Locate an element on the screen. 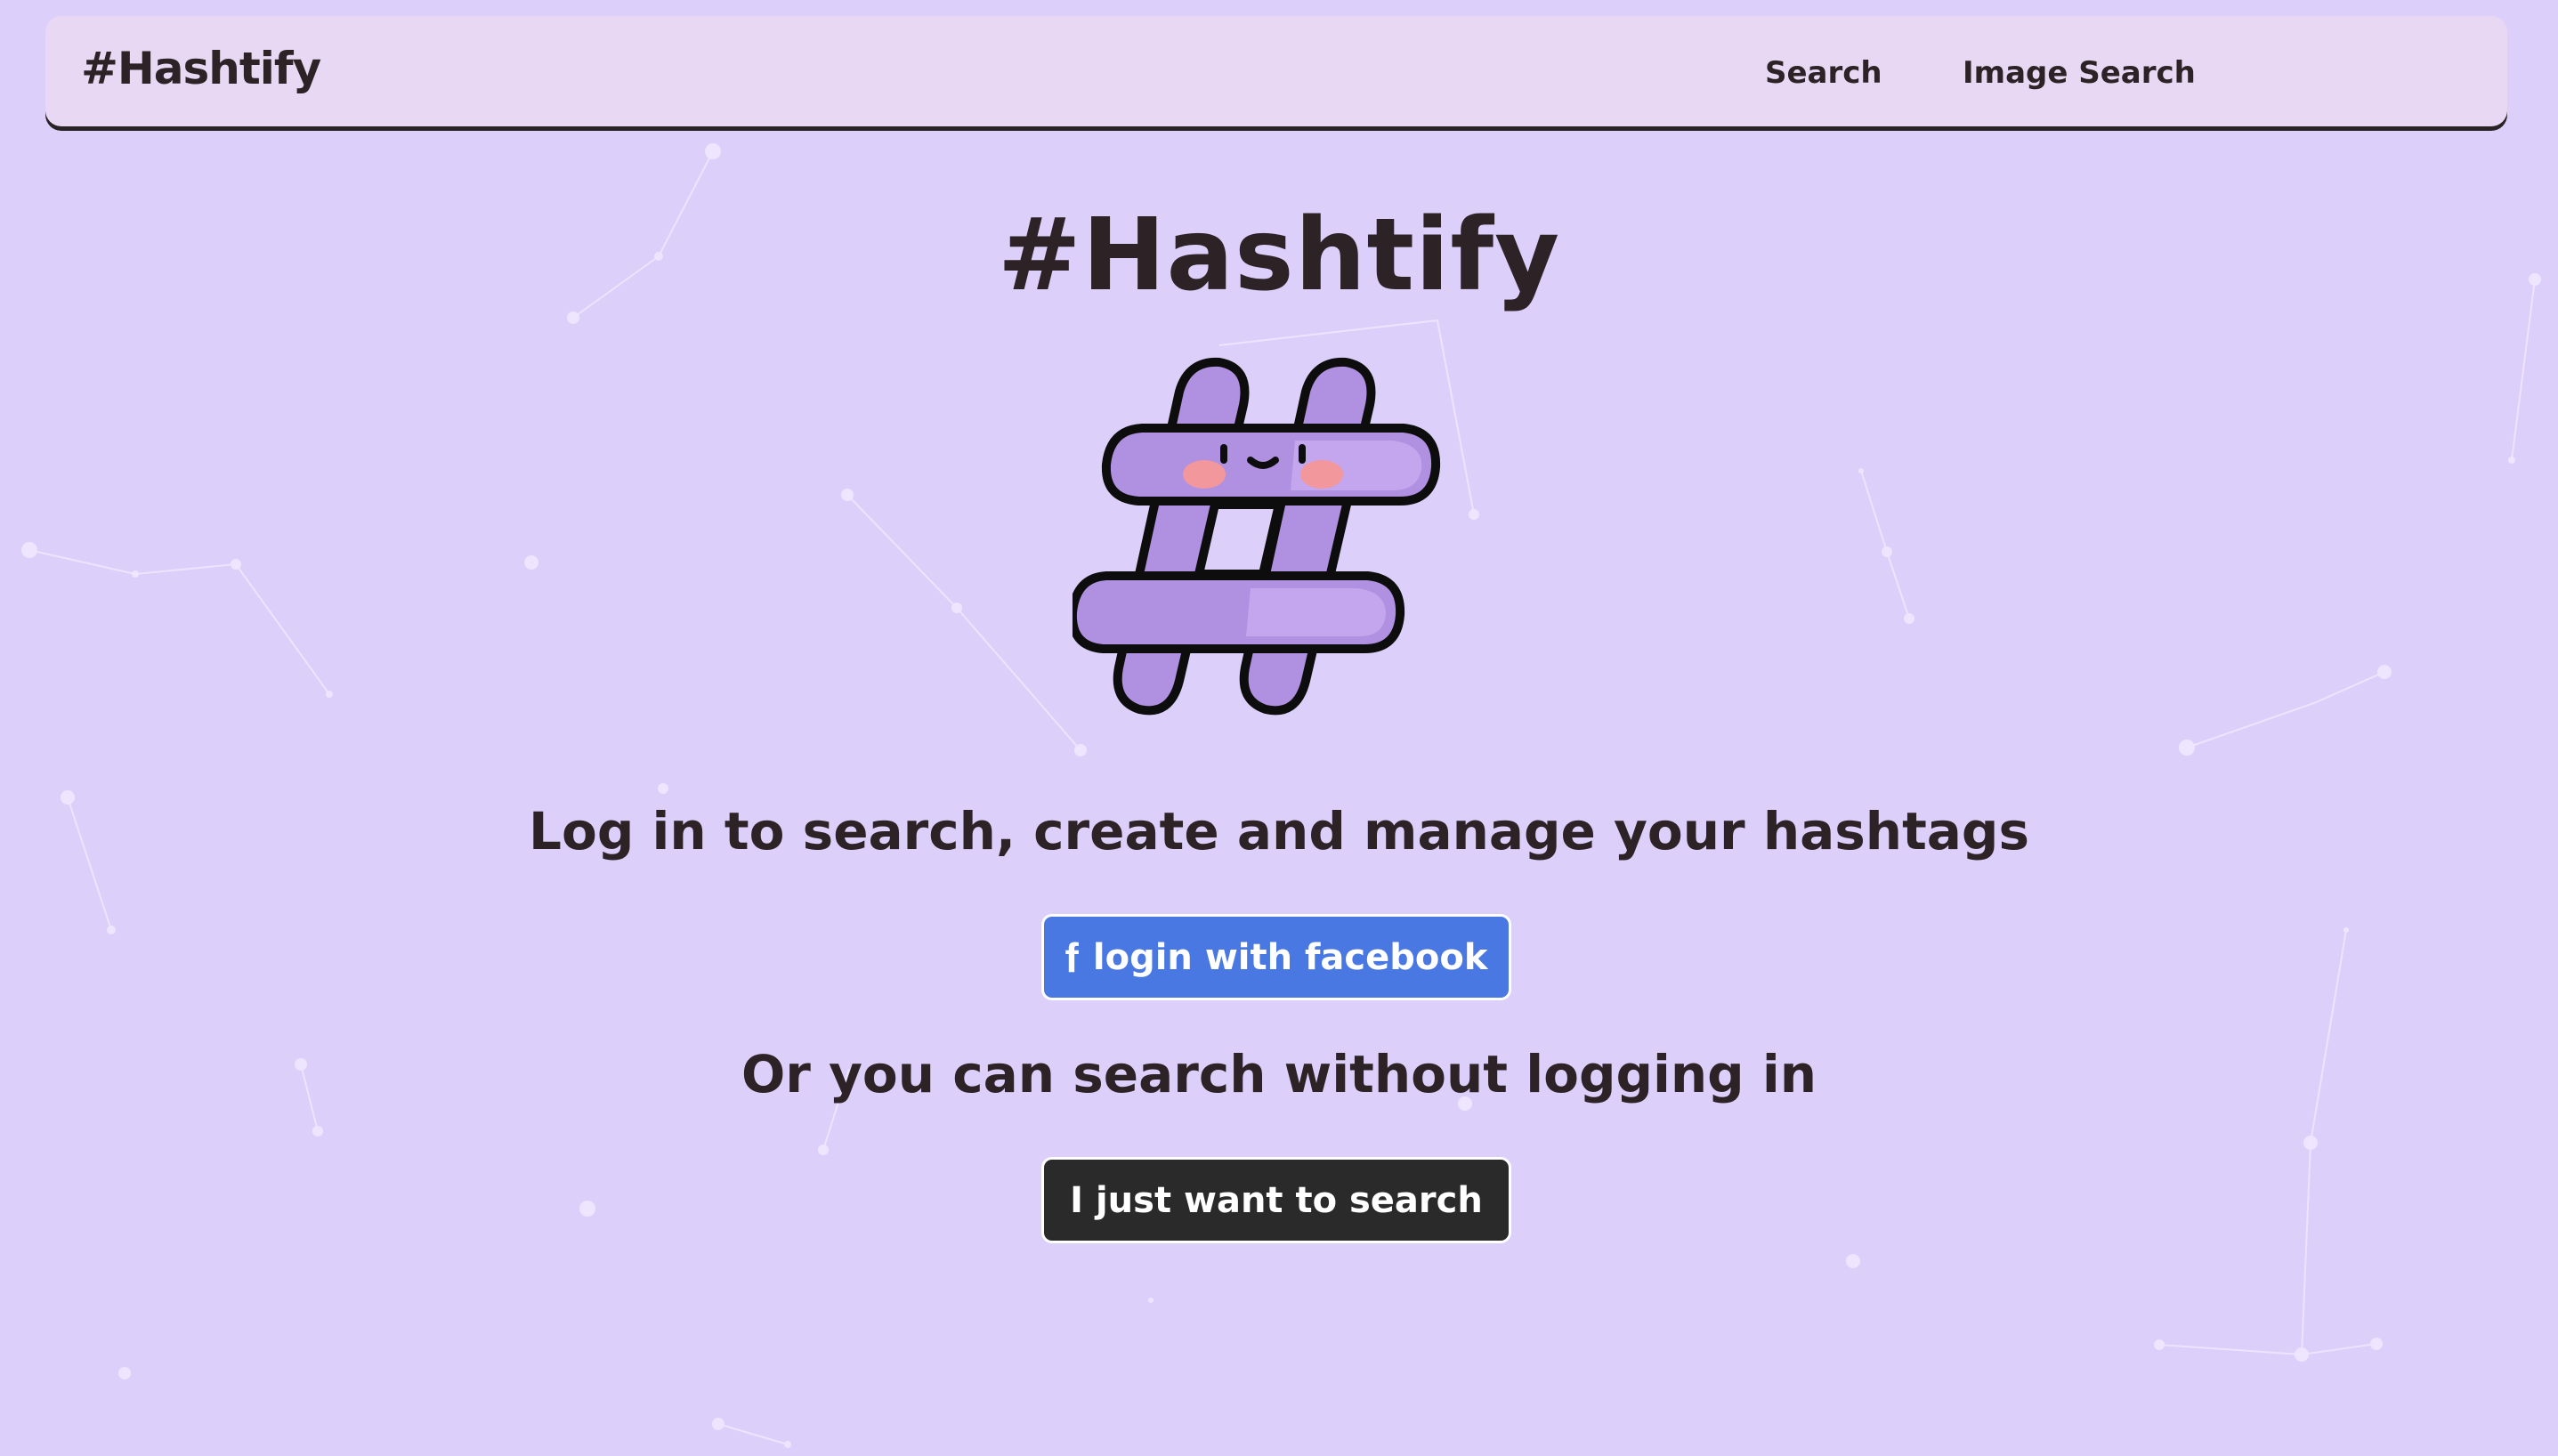 The image size is (2558, 1456). hashtag-mascot-icon is located at coordinates (1257, 536).